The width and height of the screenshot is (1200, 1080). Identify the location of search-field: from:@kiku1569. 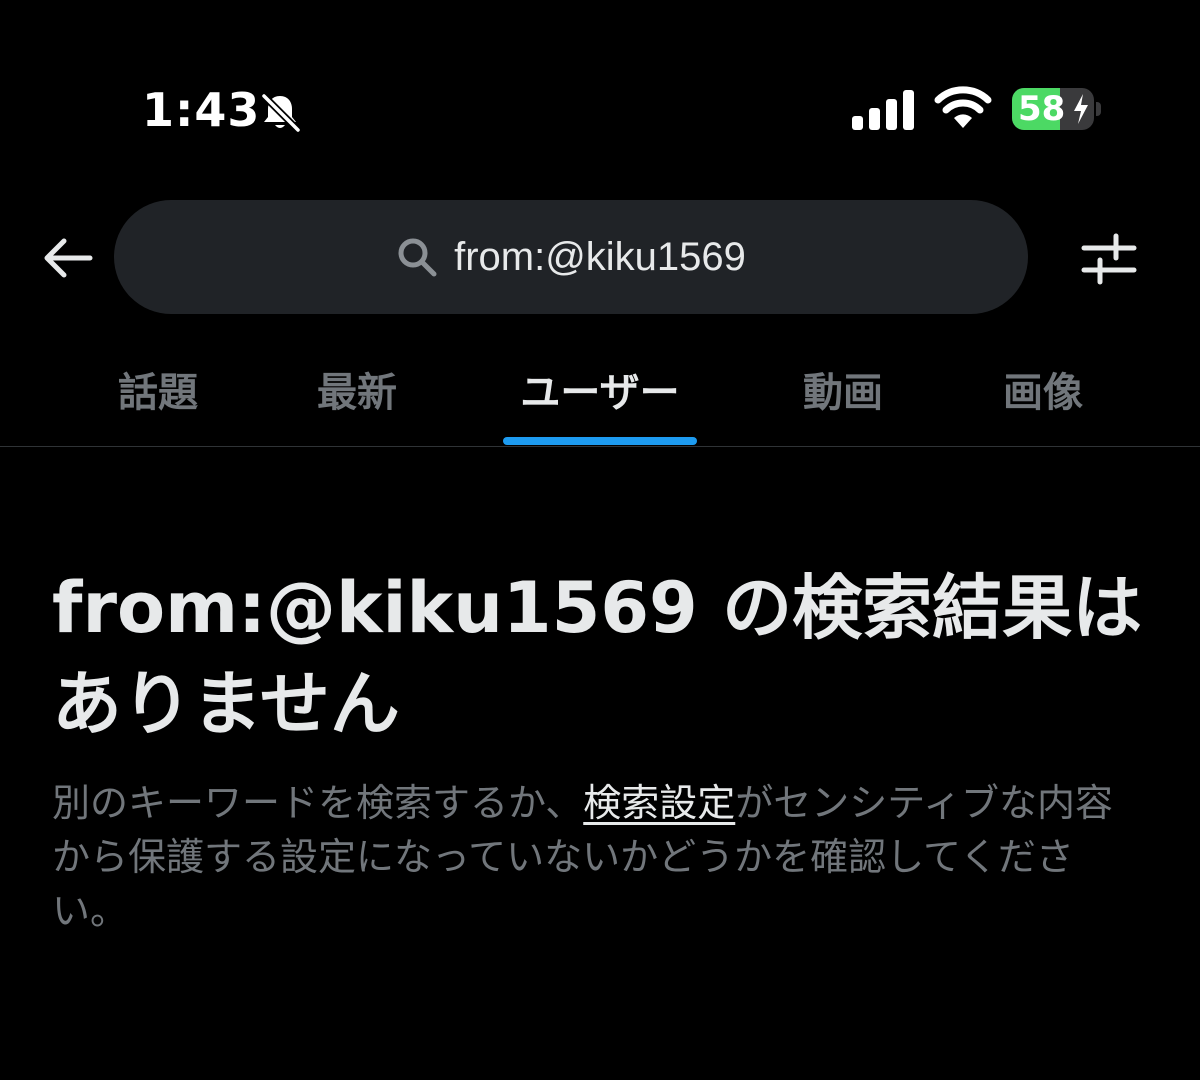
(571, 257).